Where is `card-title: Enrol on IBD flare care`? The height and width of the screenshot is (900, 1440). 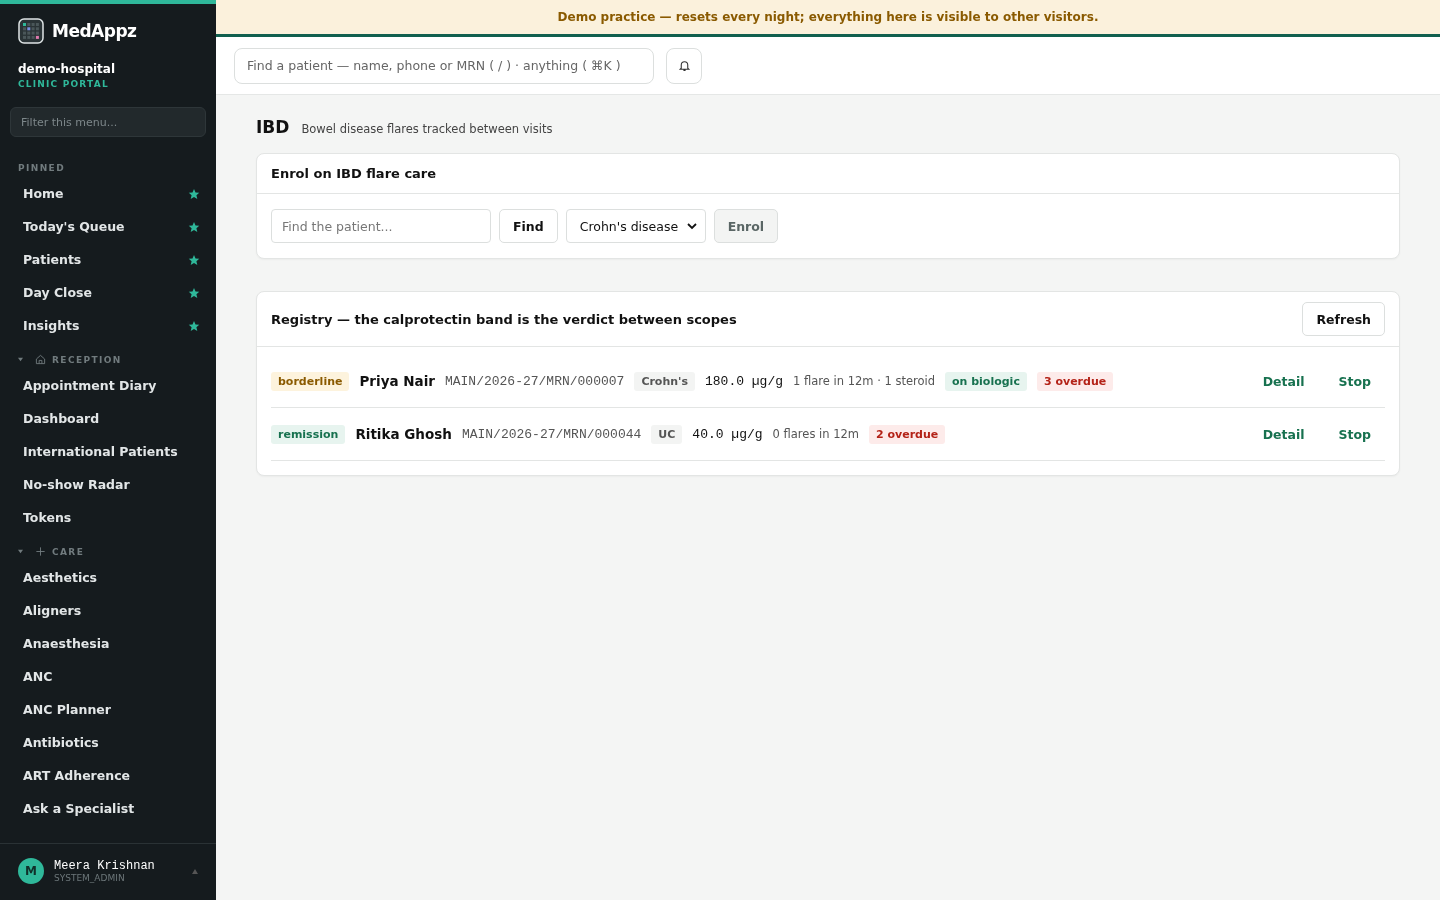
card-title: Enrol on IBD flare care is located at coordinates (354, 173).